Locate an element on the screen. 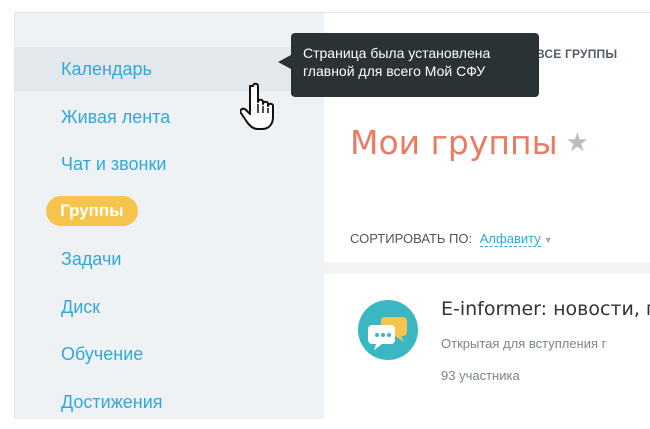 This screenshot has width=650, height=429. sidebar-item-tasks: Задачи is located at coordinates (169, 259).